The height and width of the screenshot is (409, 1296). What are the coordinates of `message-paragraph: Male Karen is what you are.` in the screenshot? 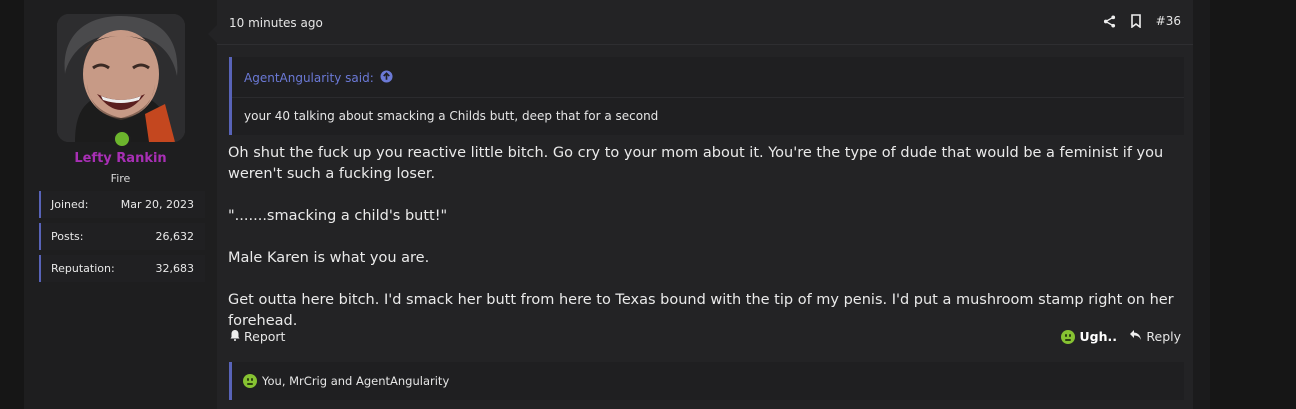 It's located at (329, 258).